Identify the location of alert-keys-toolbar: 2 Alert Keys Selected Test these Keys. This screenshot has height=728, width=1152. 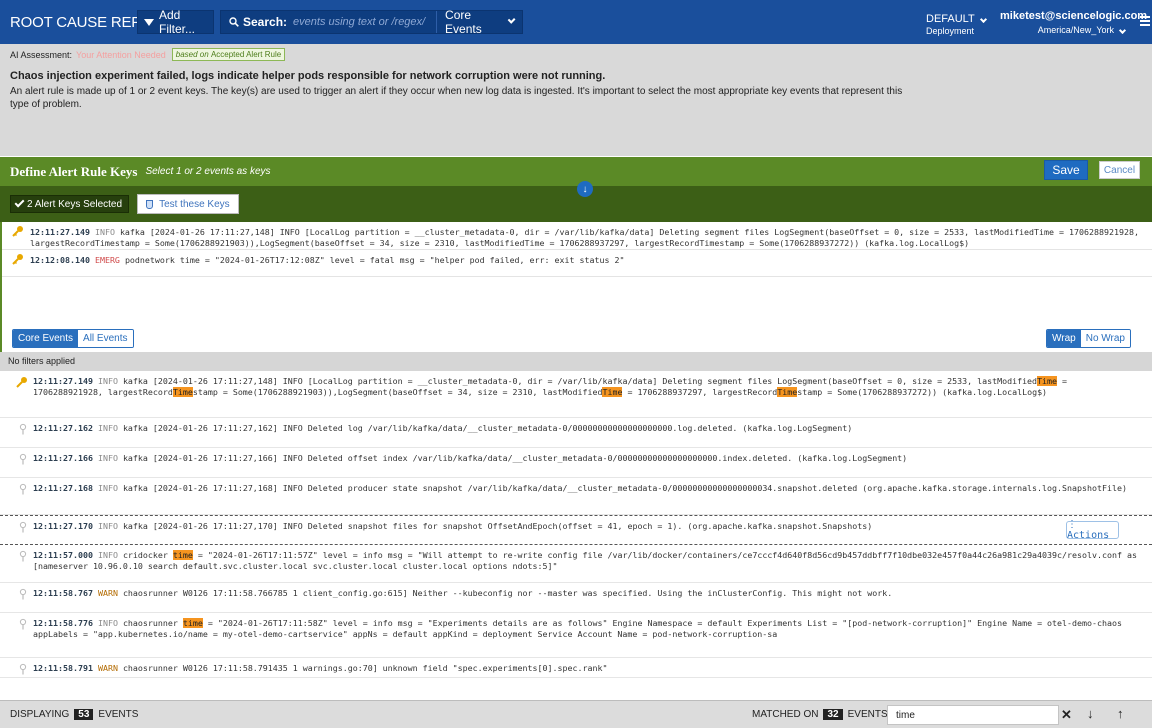
(576, 204).